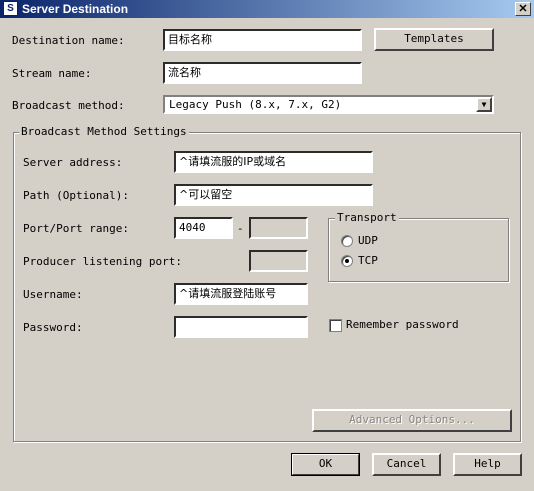 The height and width of the screenshot is (491, 534). Describe the element at coordinates (418, 250) in the screenshot. I see `transport-group` at that location.